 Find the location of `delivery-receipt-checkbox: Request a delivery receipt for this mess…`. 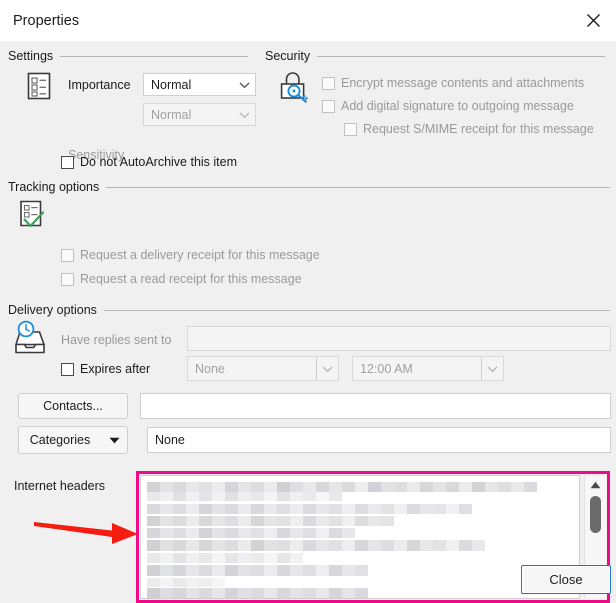

delivery-receipt-checkbox: Request a delivery receipt for this mess… is located at coordinates (190, 255).